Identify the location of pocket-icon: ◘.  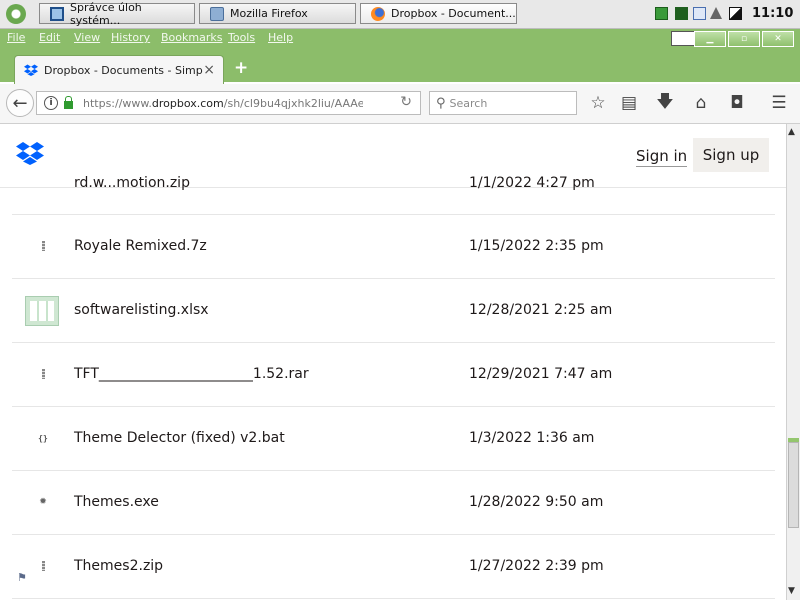
(737, 103).